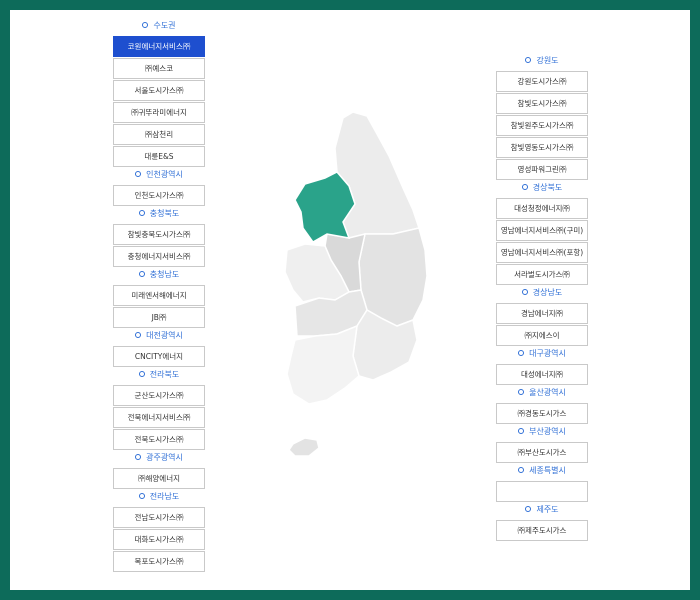 The width and height of the screenshot is (700, 600). What do you see at coordinates (542, 530) in the screenshot?
I see `company-button: ㈜제주도시가스` at bounding box center [542, 530].